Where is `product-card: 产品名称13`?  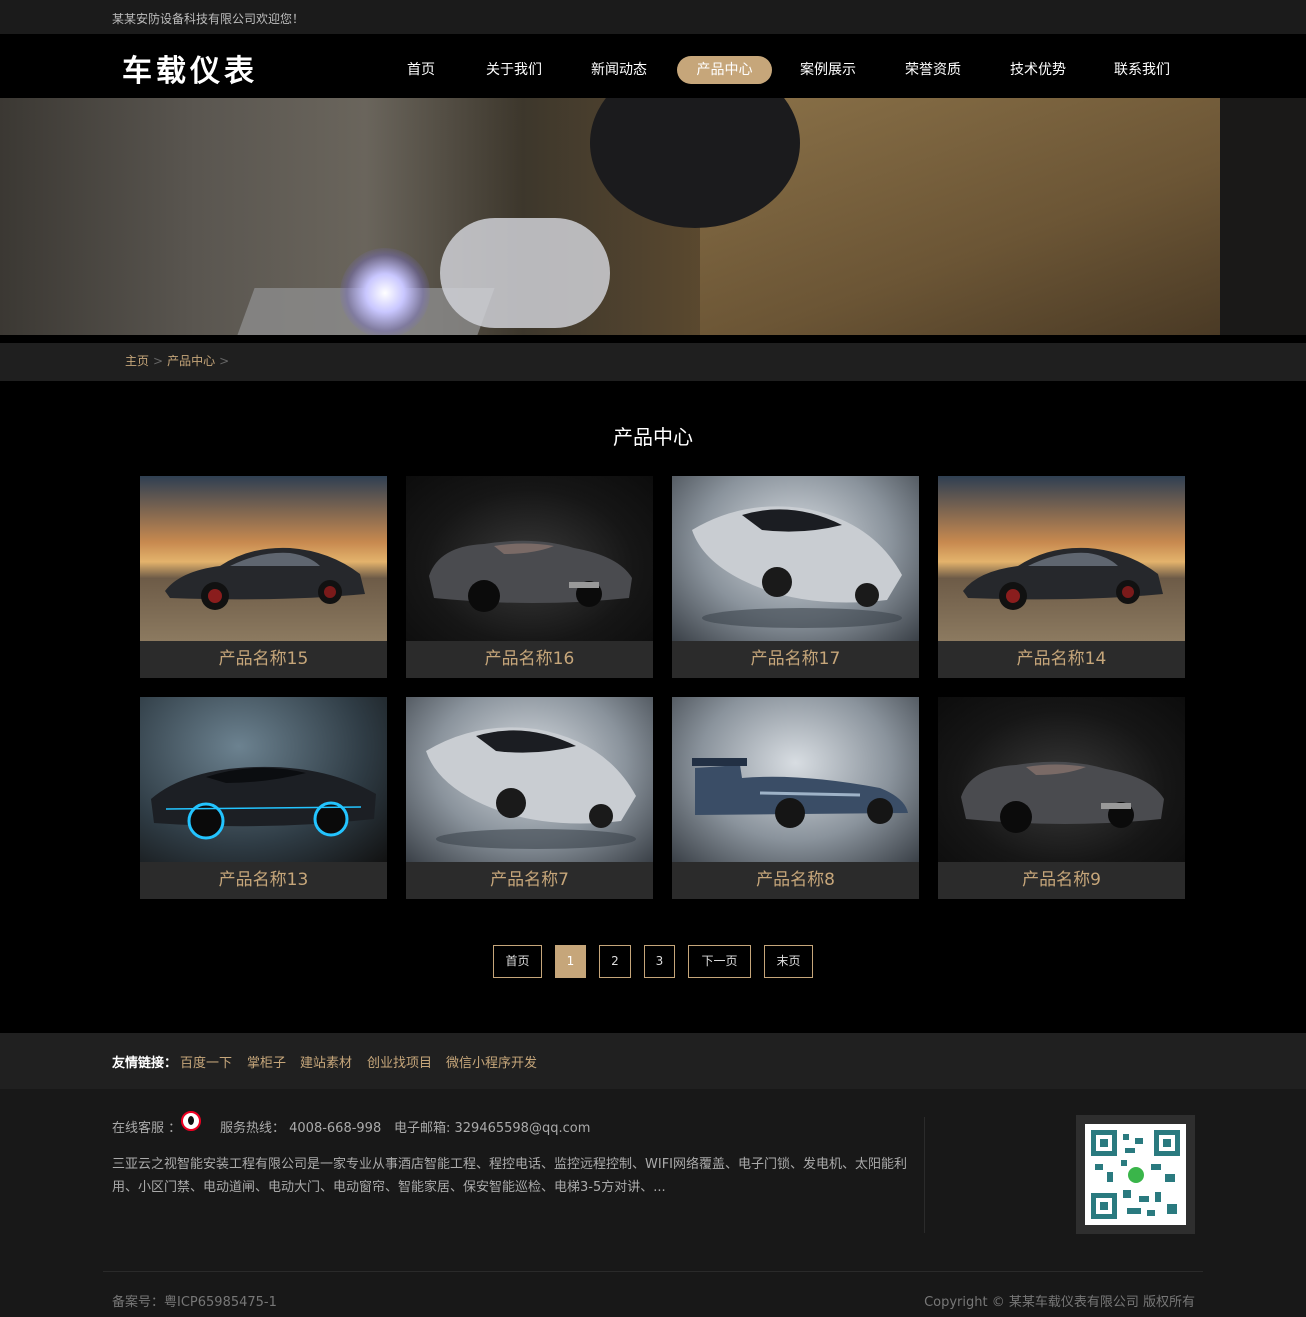 product-card: 产品名称13 is located at coordinates (263, 798).